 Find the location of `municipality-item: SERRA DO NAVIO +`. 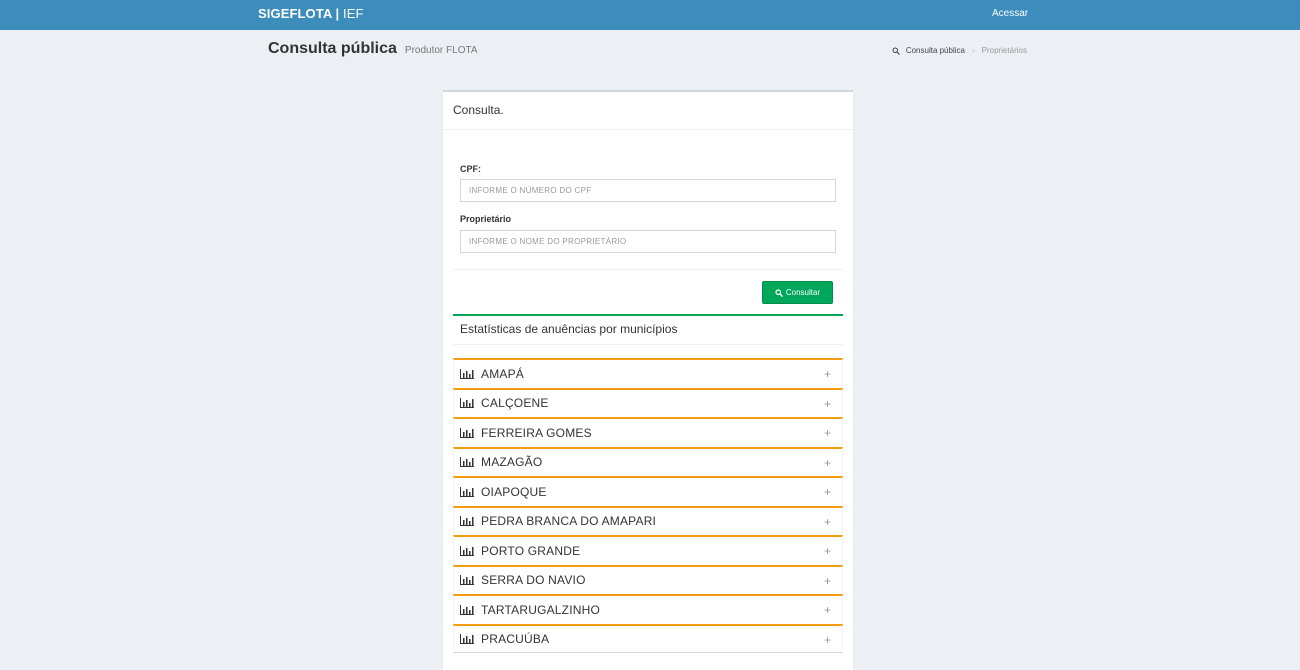

municipality-item: SERRA DO NAVIO + is located at coordinates (648, 579).